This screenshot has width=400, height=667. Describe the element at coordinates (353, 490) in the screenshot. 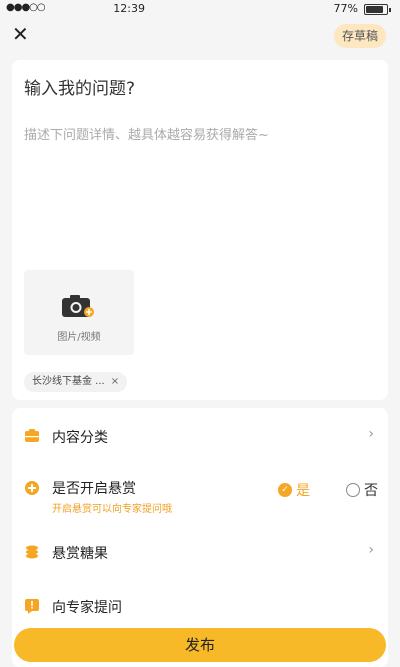

I see `radio-empty-icon` at that location.